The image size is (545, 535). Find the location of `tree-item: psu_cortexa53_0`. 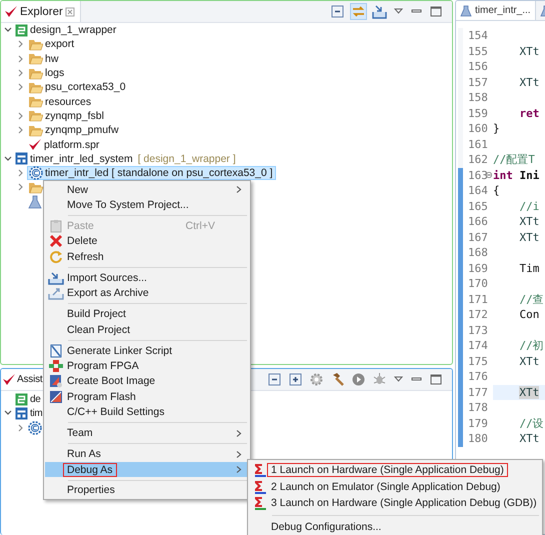

tree-item: psu_cortexa53_0 is located at coordinates (77, 87).